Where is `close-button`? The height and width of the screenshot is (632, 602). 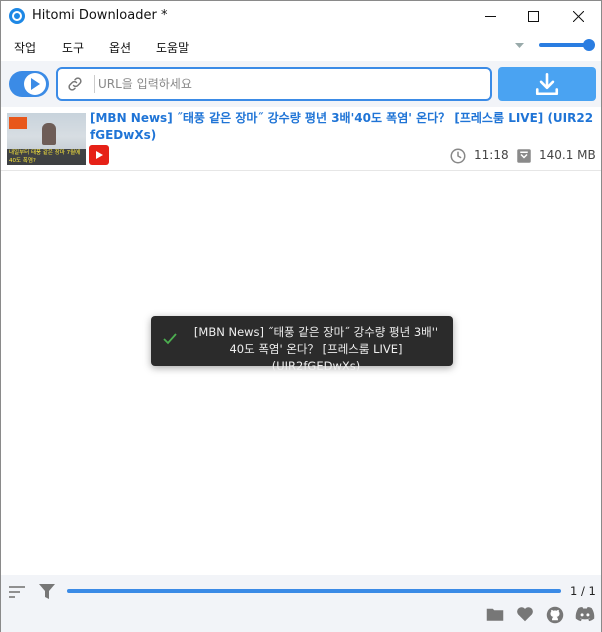 close-button is located at coordinates (578, 16).